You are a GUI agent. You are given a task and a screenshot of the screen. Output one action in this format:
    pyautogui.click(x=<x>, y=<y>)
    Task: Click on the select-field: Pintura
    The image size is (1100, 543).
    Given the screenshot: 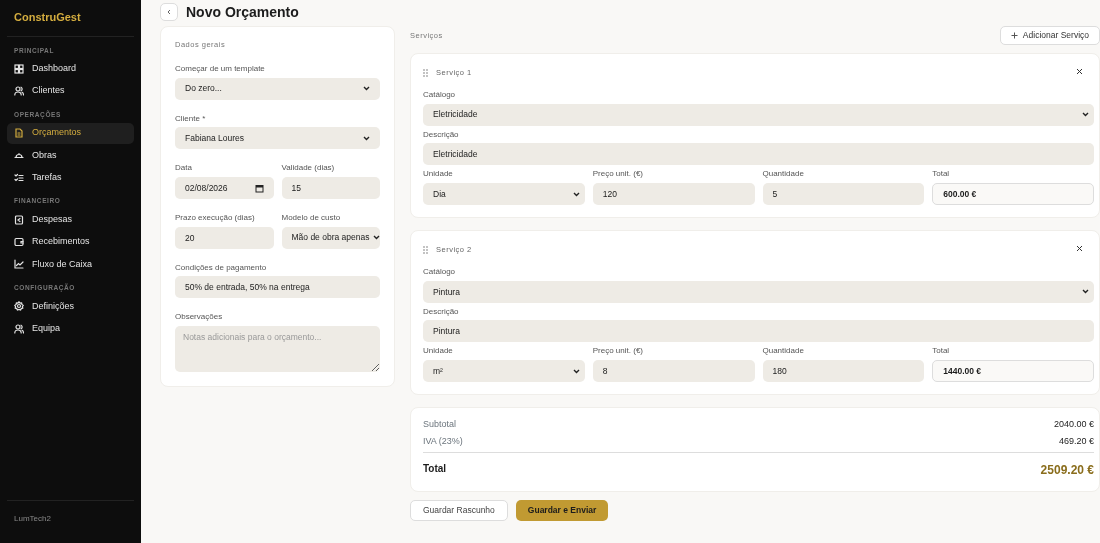 What is the action you would take?
    pyautogui.click(x=758, y=291)
    